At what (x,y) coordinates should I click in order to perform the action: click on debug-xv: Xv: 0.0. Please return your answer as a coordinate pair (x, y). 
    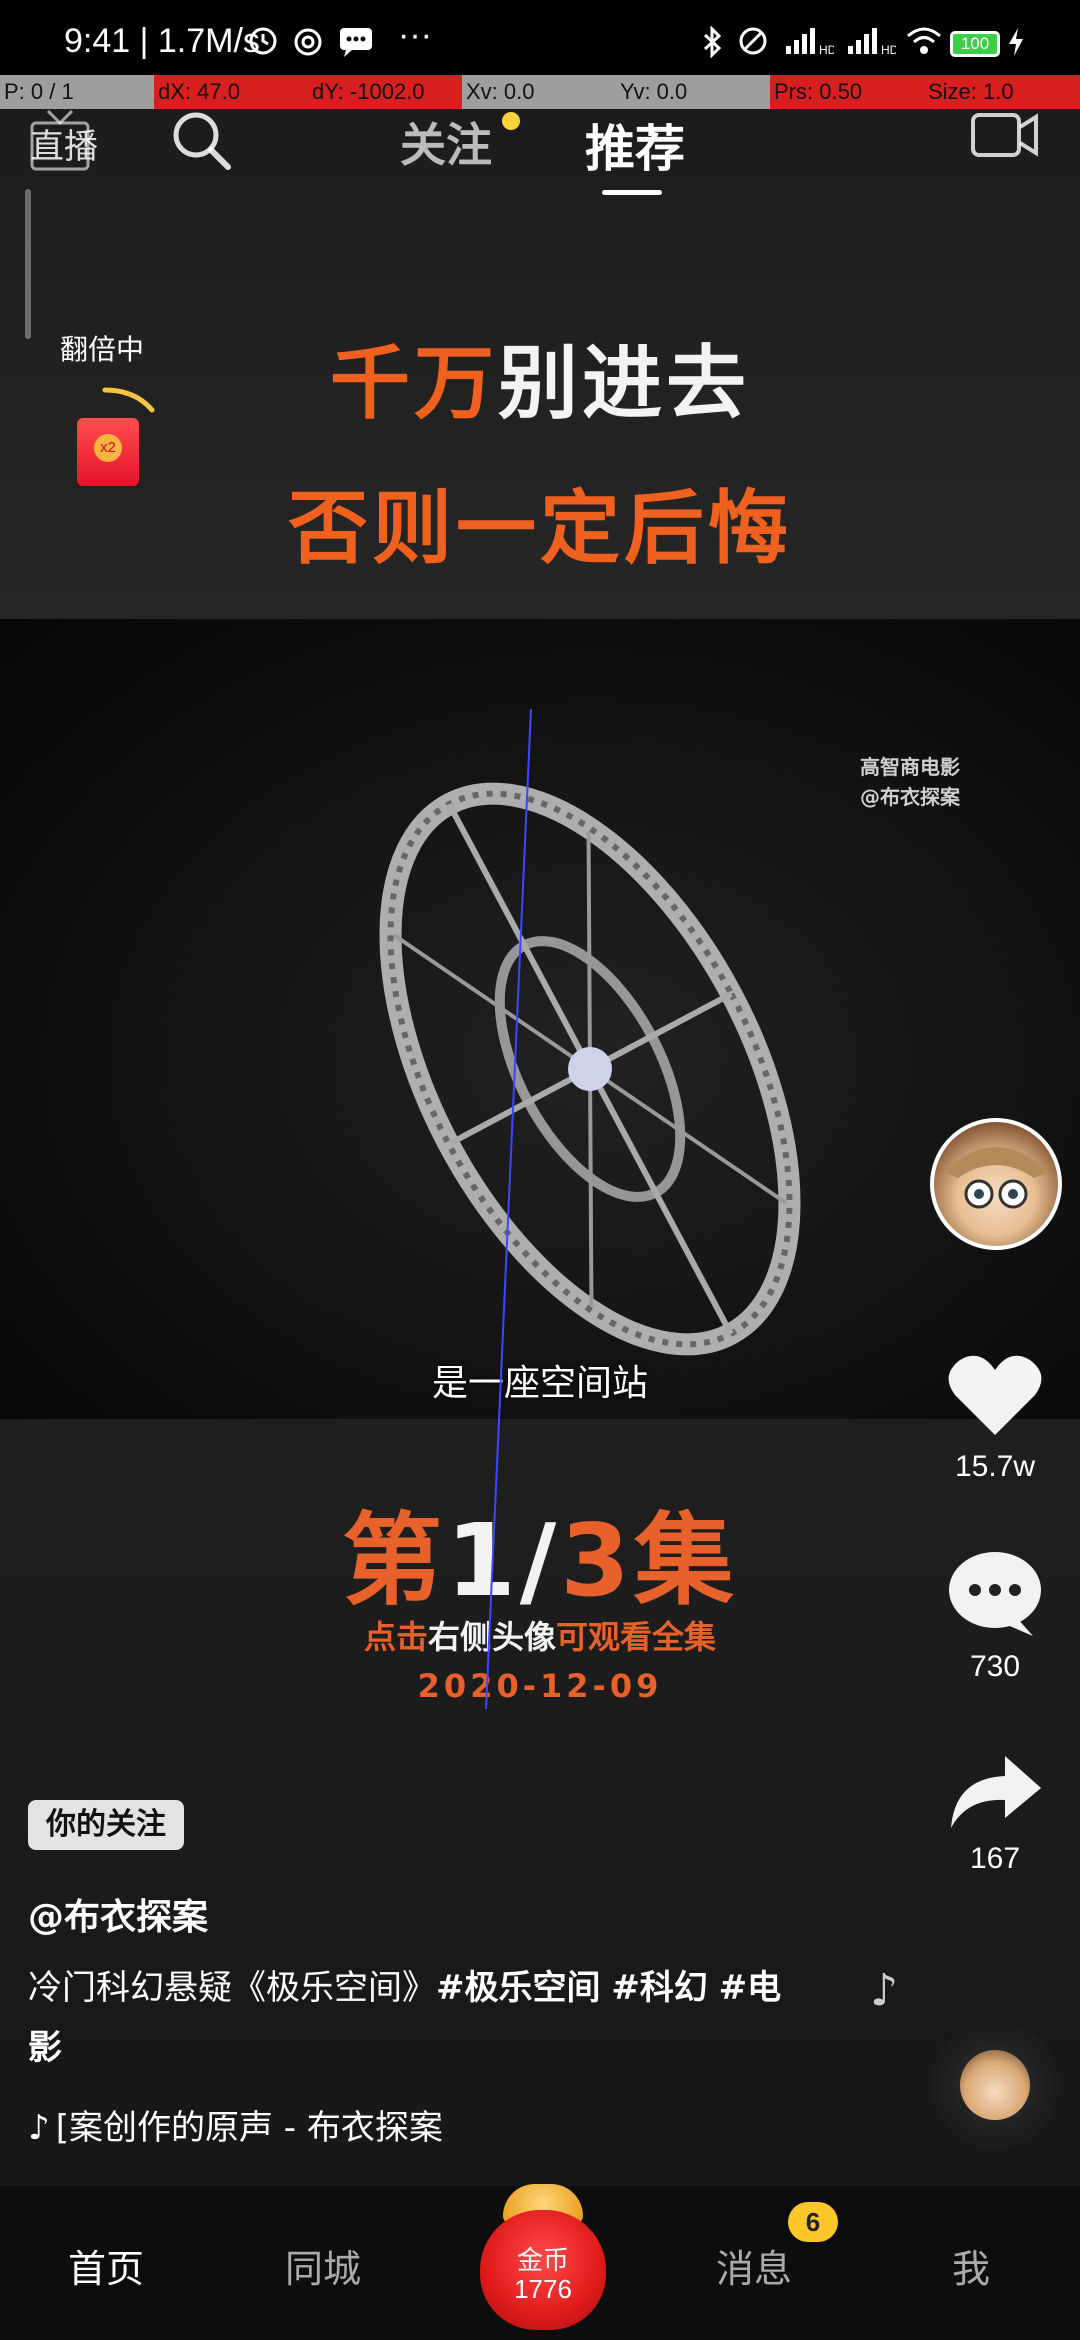
    Looking at the image, I should click on (539, 92).